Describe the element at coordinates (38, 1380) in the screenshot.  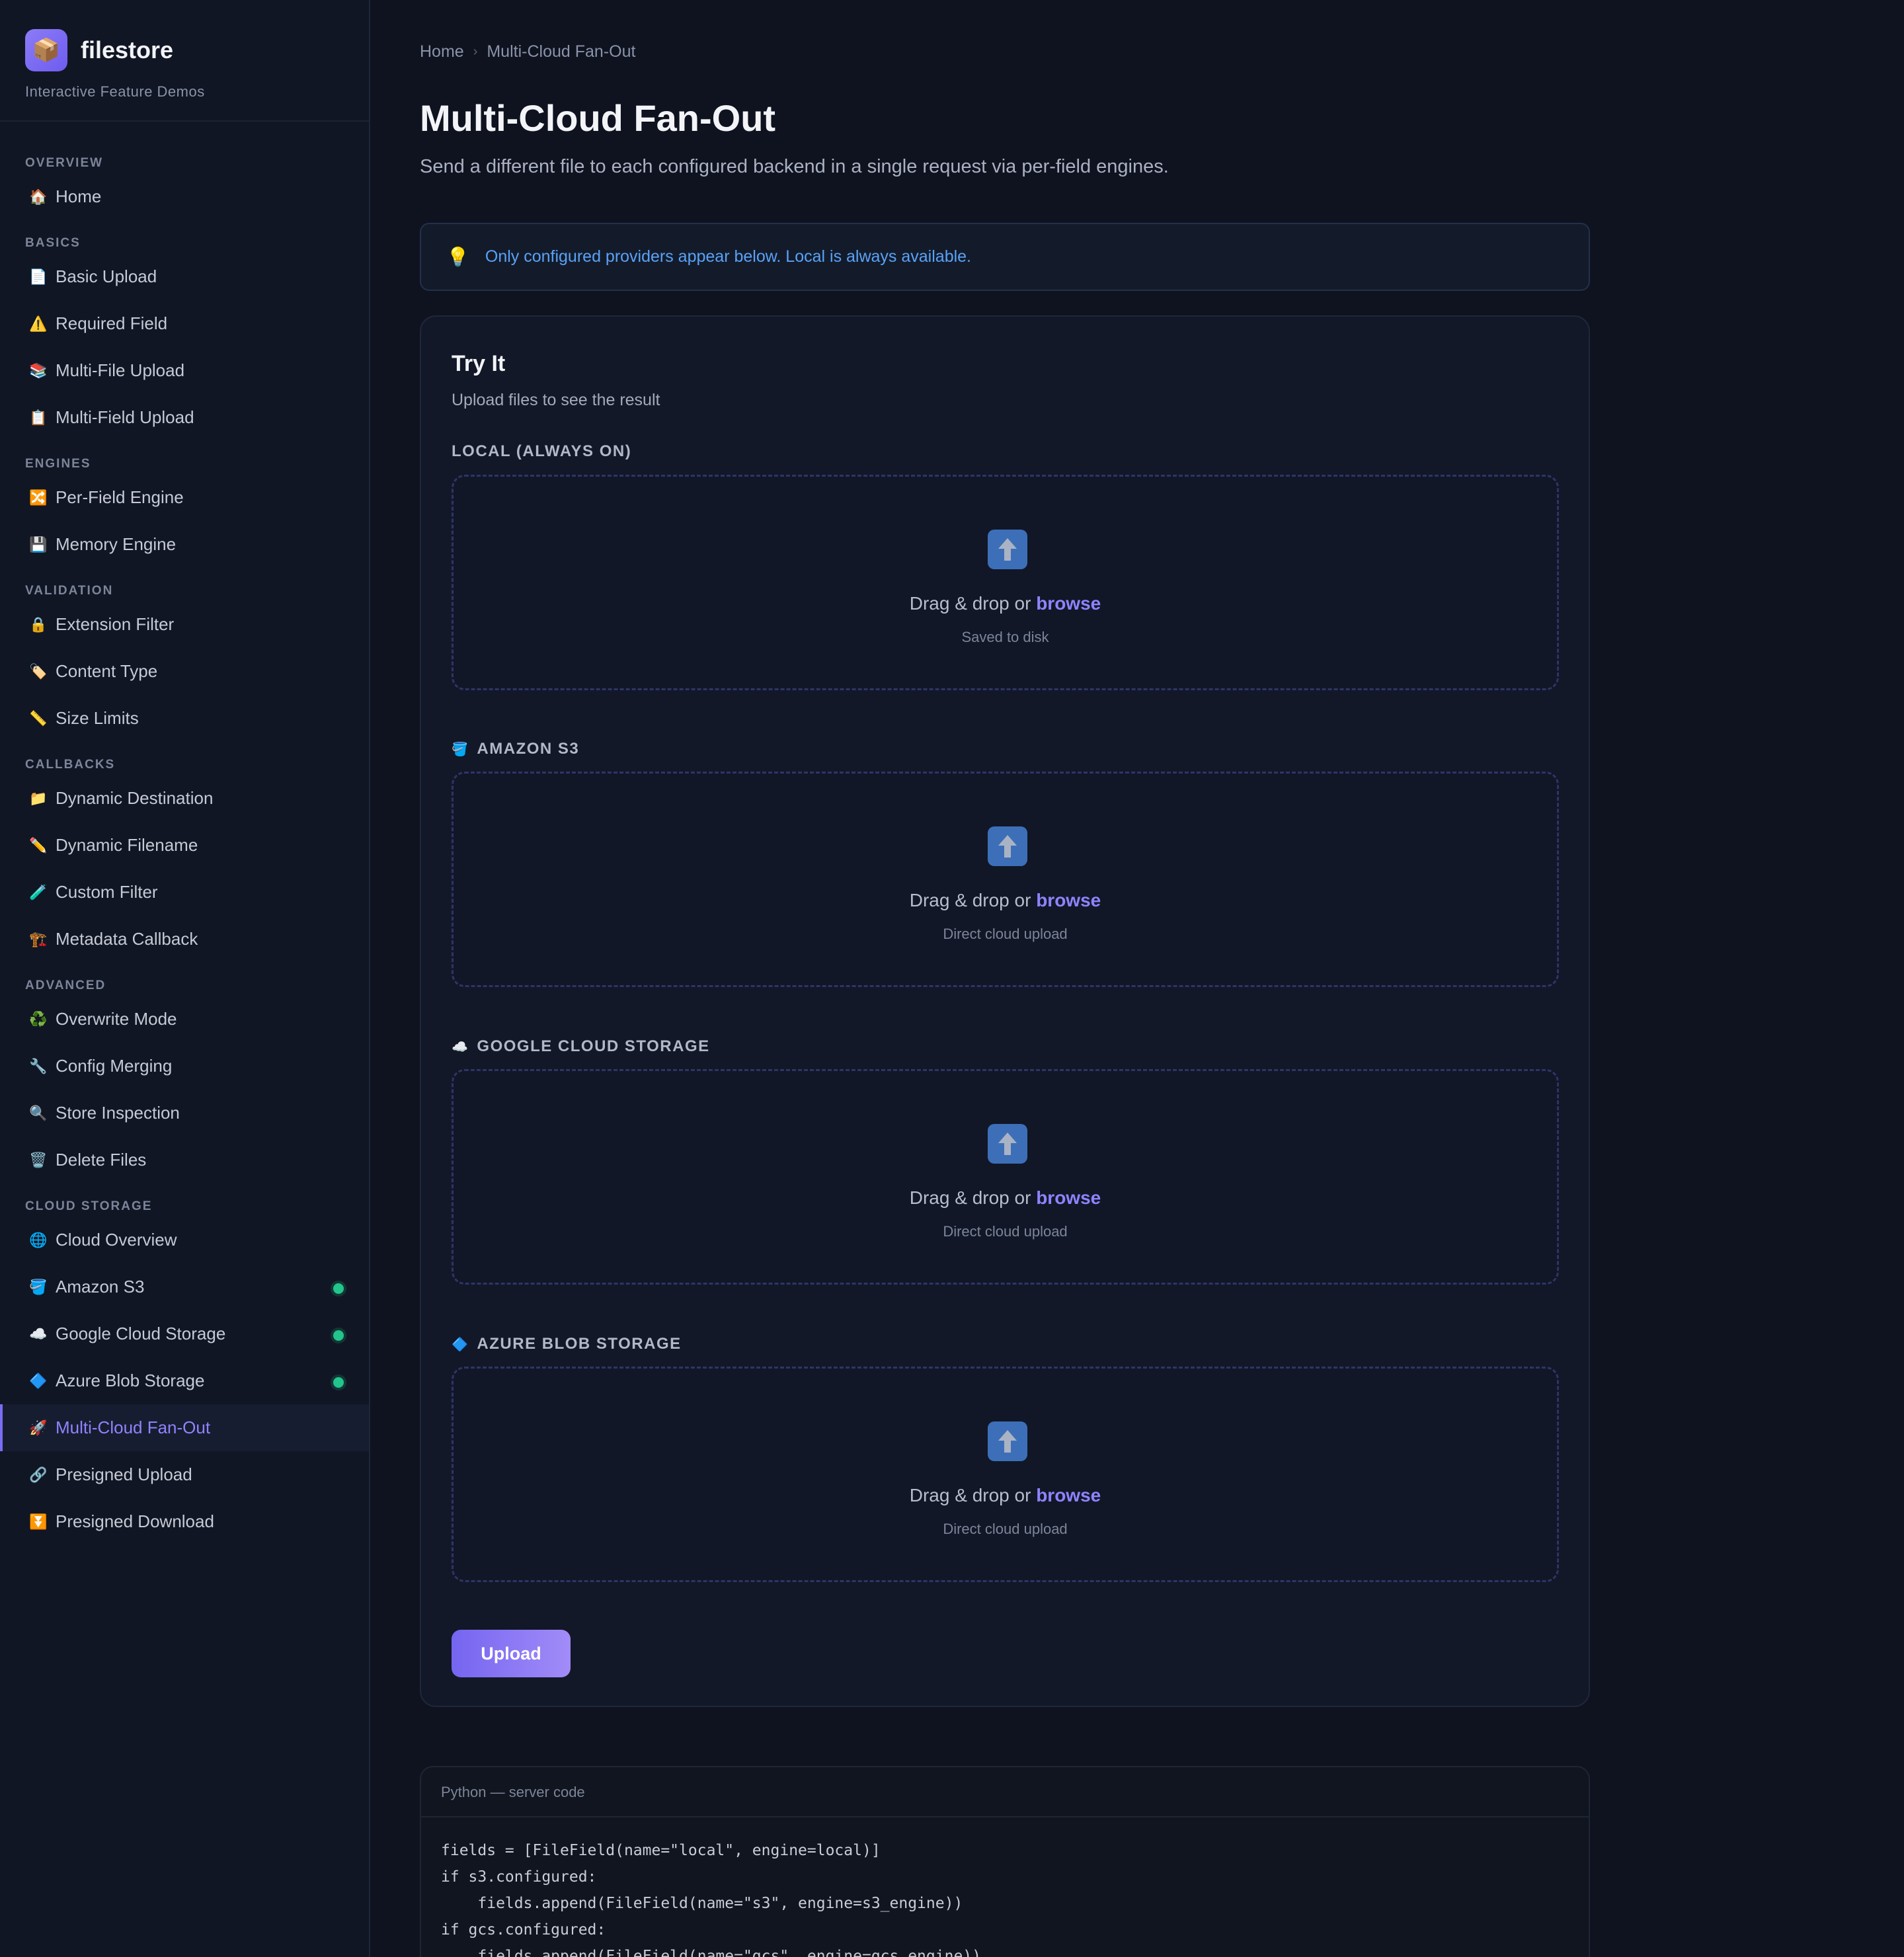
I see `diamond-icon: 🔷` at that location.